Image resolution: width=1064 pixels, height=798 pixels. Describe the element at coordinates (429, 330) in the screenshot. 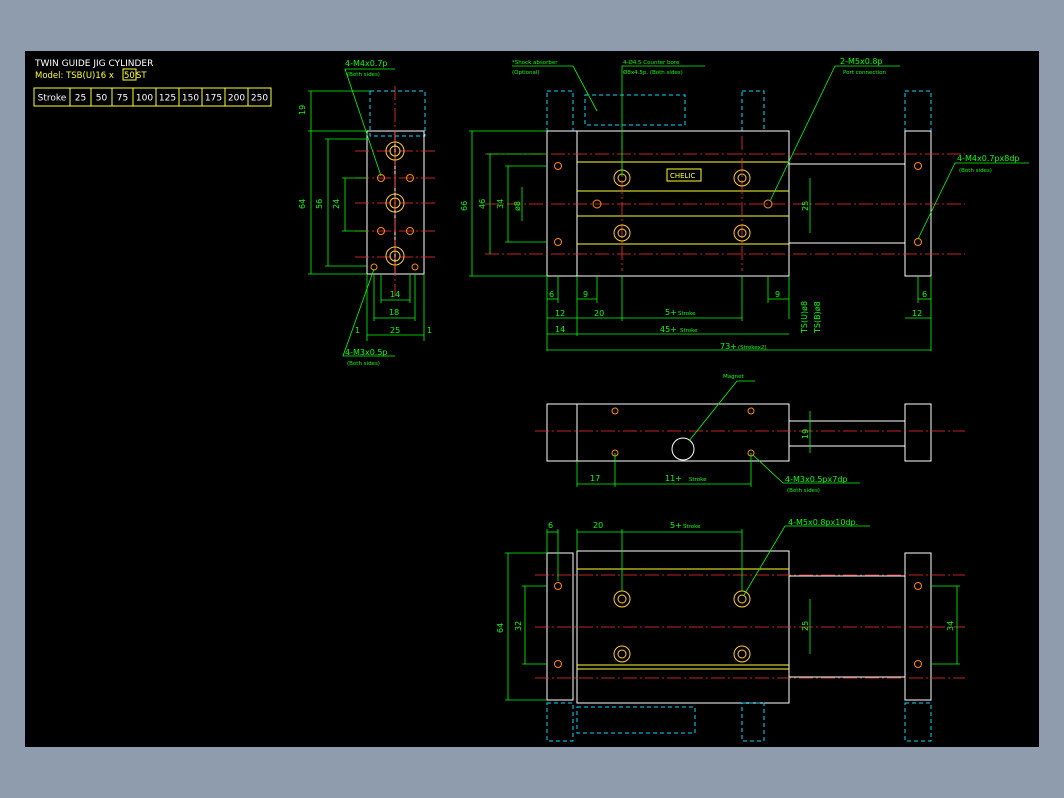

I see `dim-1-right: 1` at that location.